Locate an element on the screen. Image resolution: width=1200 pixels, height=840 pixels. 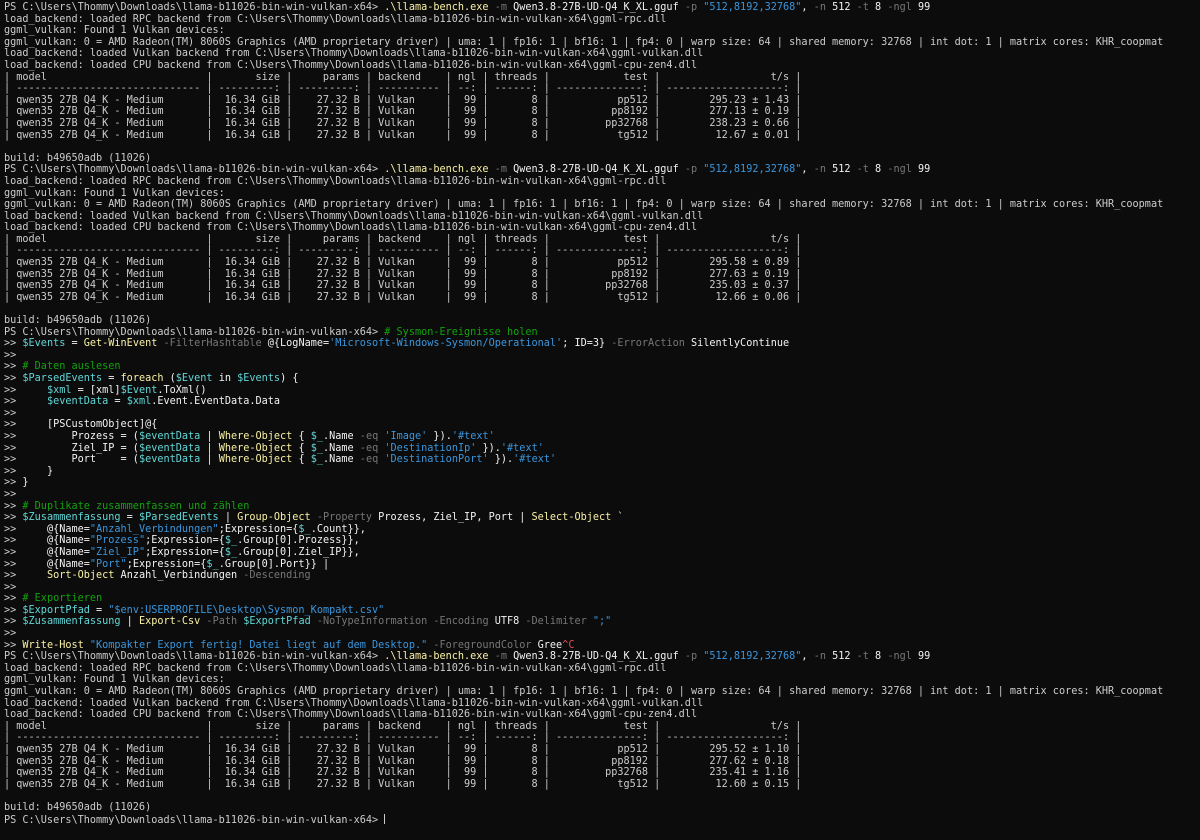
command-arg: "512,8192,32768" is located at coordinates (749, 170).